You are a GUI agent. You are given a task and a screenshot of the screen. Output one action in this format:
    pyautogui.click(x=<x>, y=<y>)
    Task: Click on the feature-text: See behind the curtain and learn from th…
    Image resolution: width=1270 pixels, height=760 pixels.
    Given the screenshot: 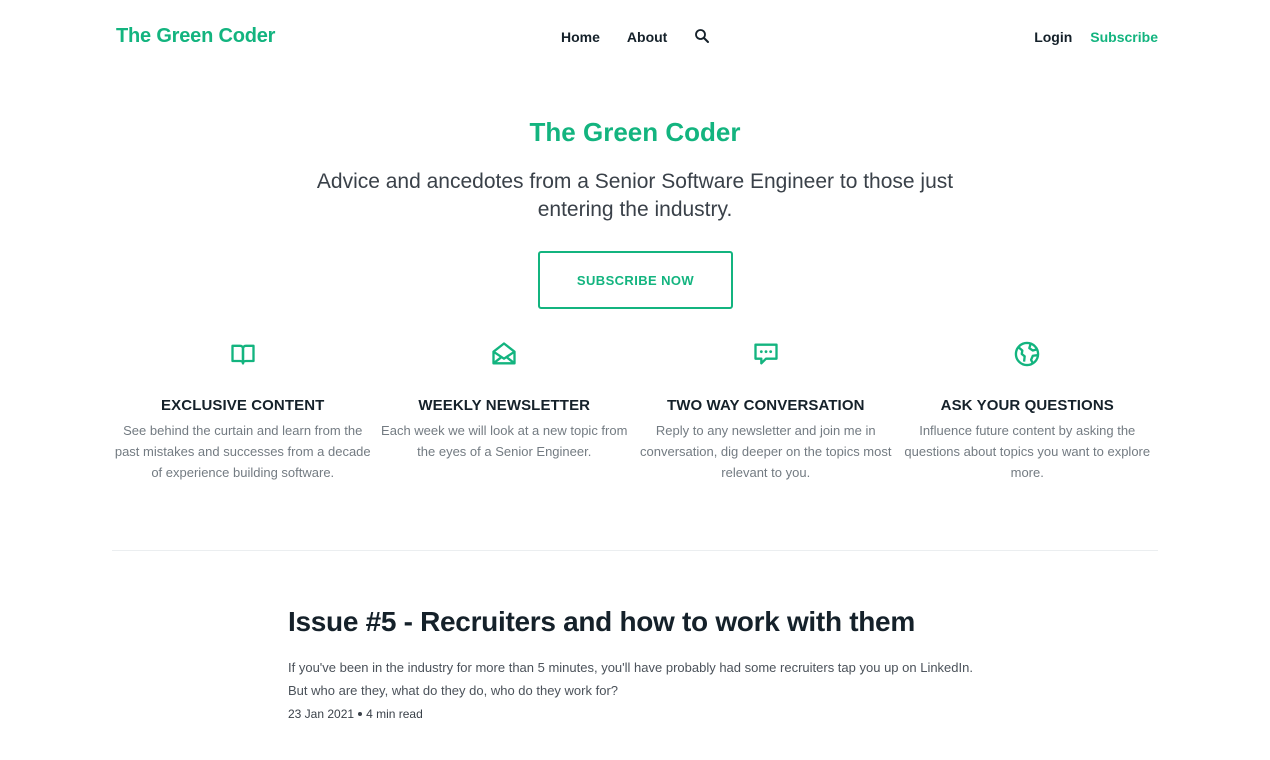 What is the action you would take?
    pyautogui.click(x=242, y=451)
    